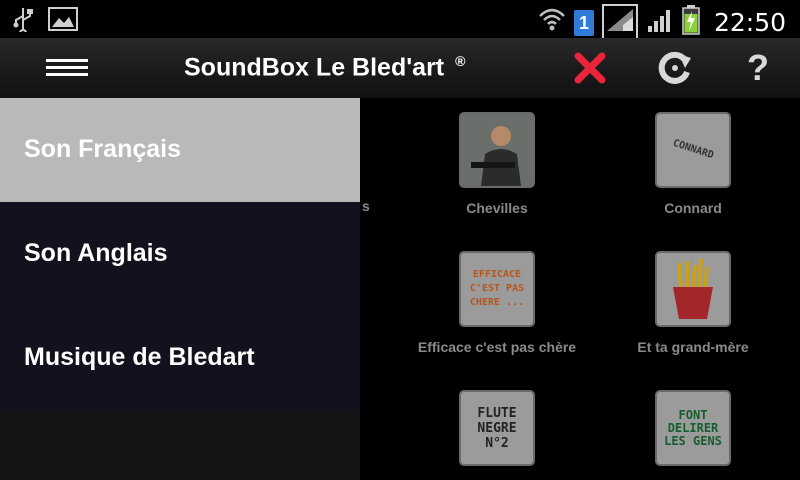 The width and height of the screenshot is (800, 480). Describe the element at coordinates (749, 22) in the screenshot. I see `clock: 22:50` at that location.